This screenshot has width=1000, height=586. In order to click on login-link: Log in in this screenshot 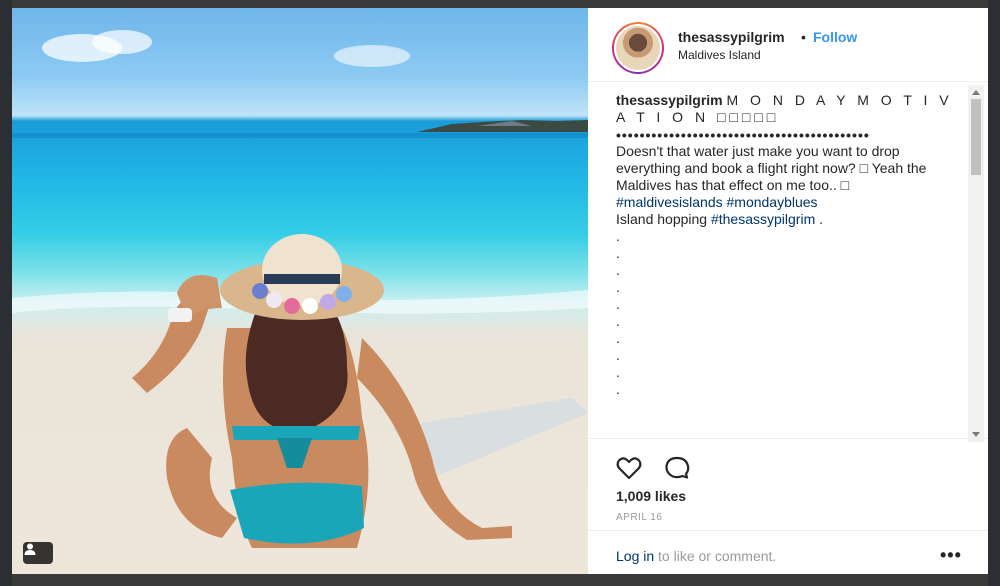, I will do `click(635, 556)`.